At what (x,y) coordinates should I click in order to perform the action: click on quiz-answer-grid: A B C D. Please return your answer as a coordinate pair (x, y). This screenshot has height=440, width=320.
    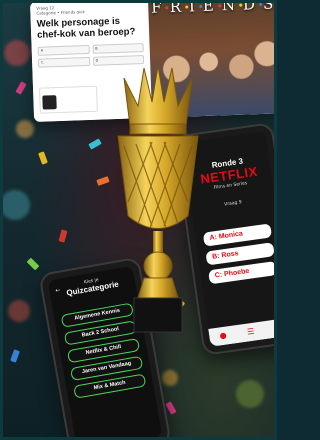
    Looking at the image, I should click on (91, 55).